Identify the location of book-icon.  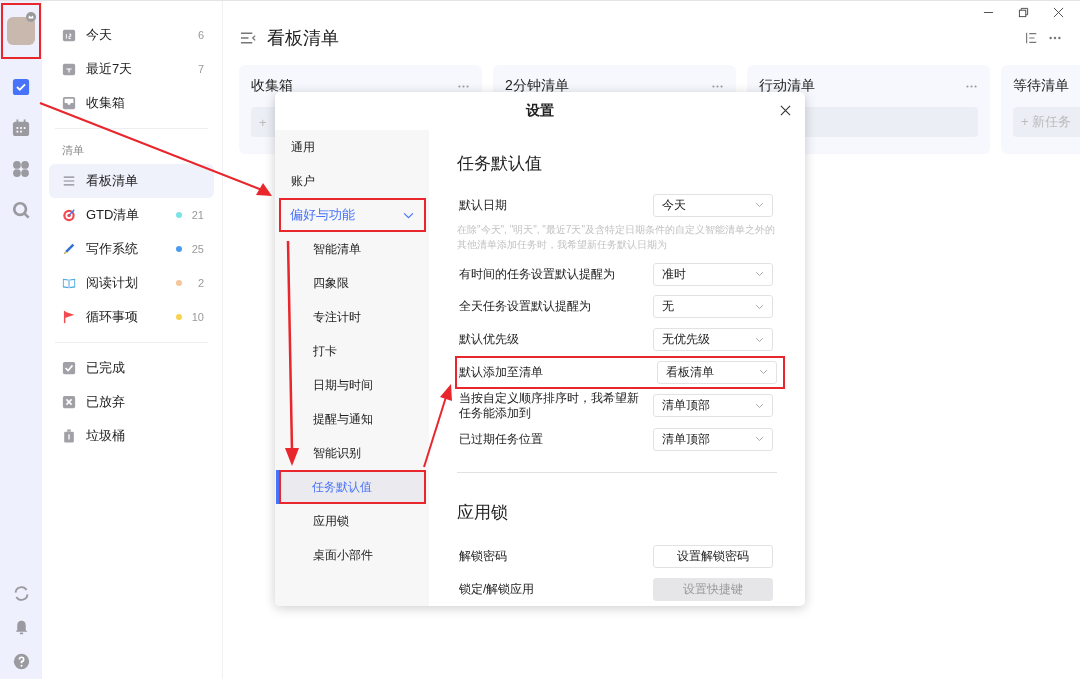
(69, 283).